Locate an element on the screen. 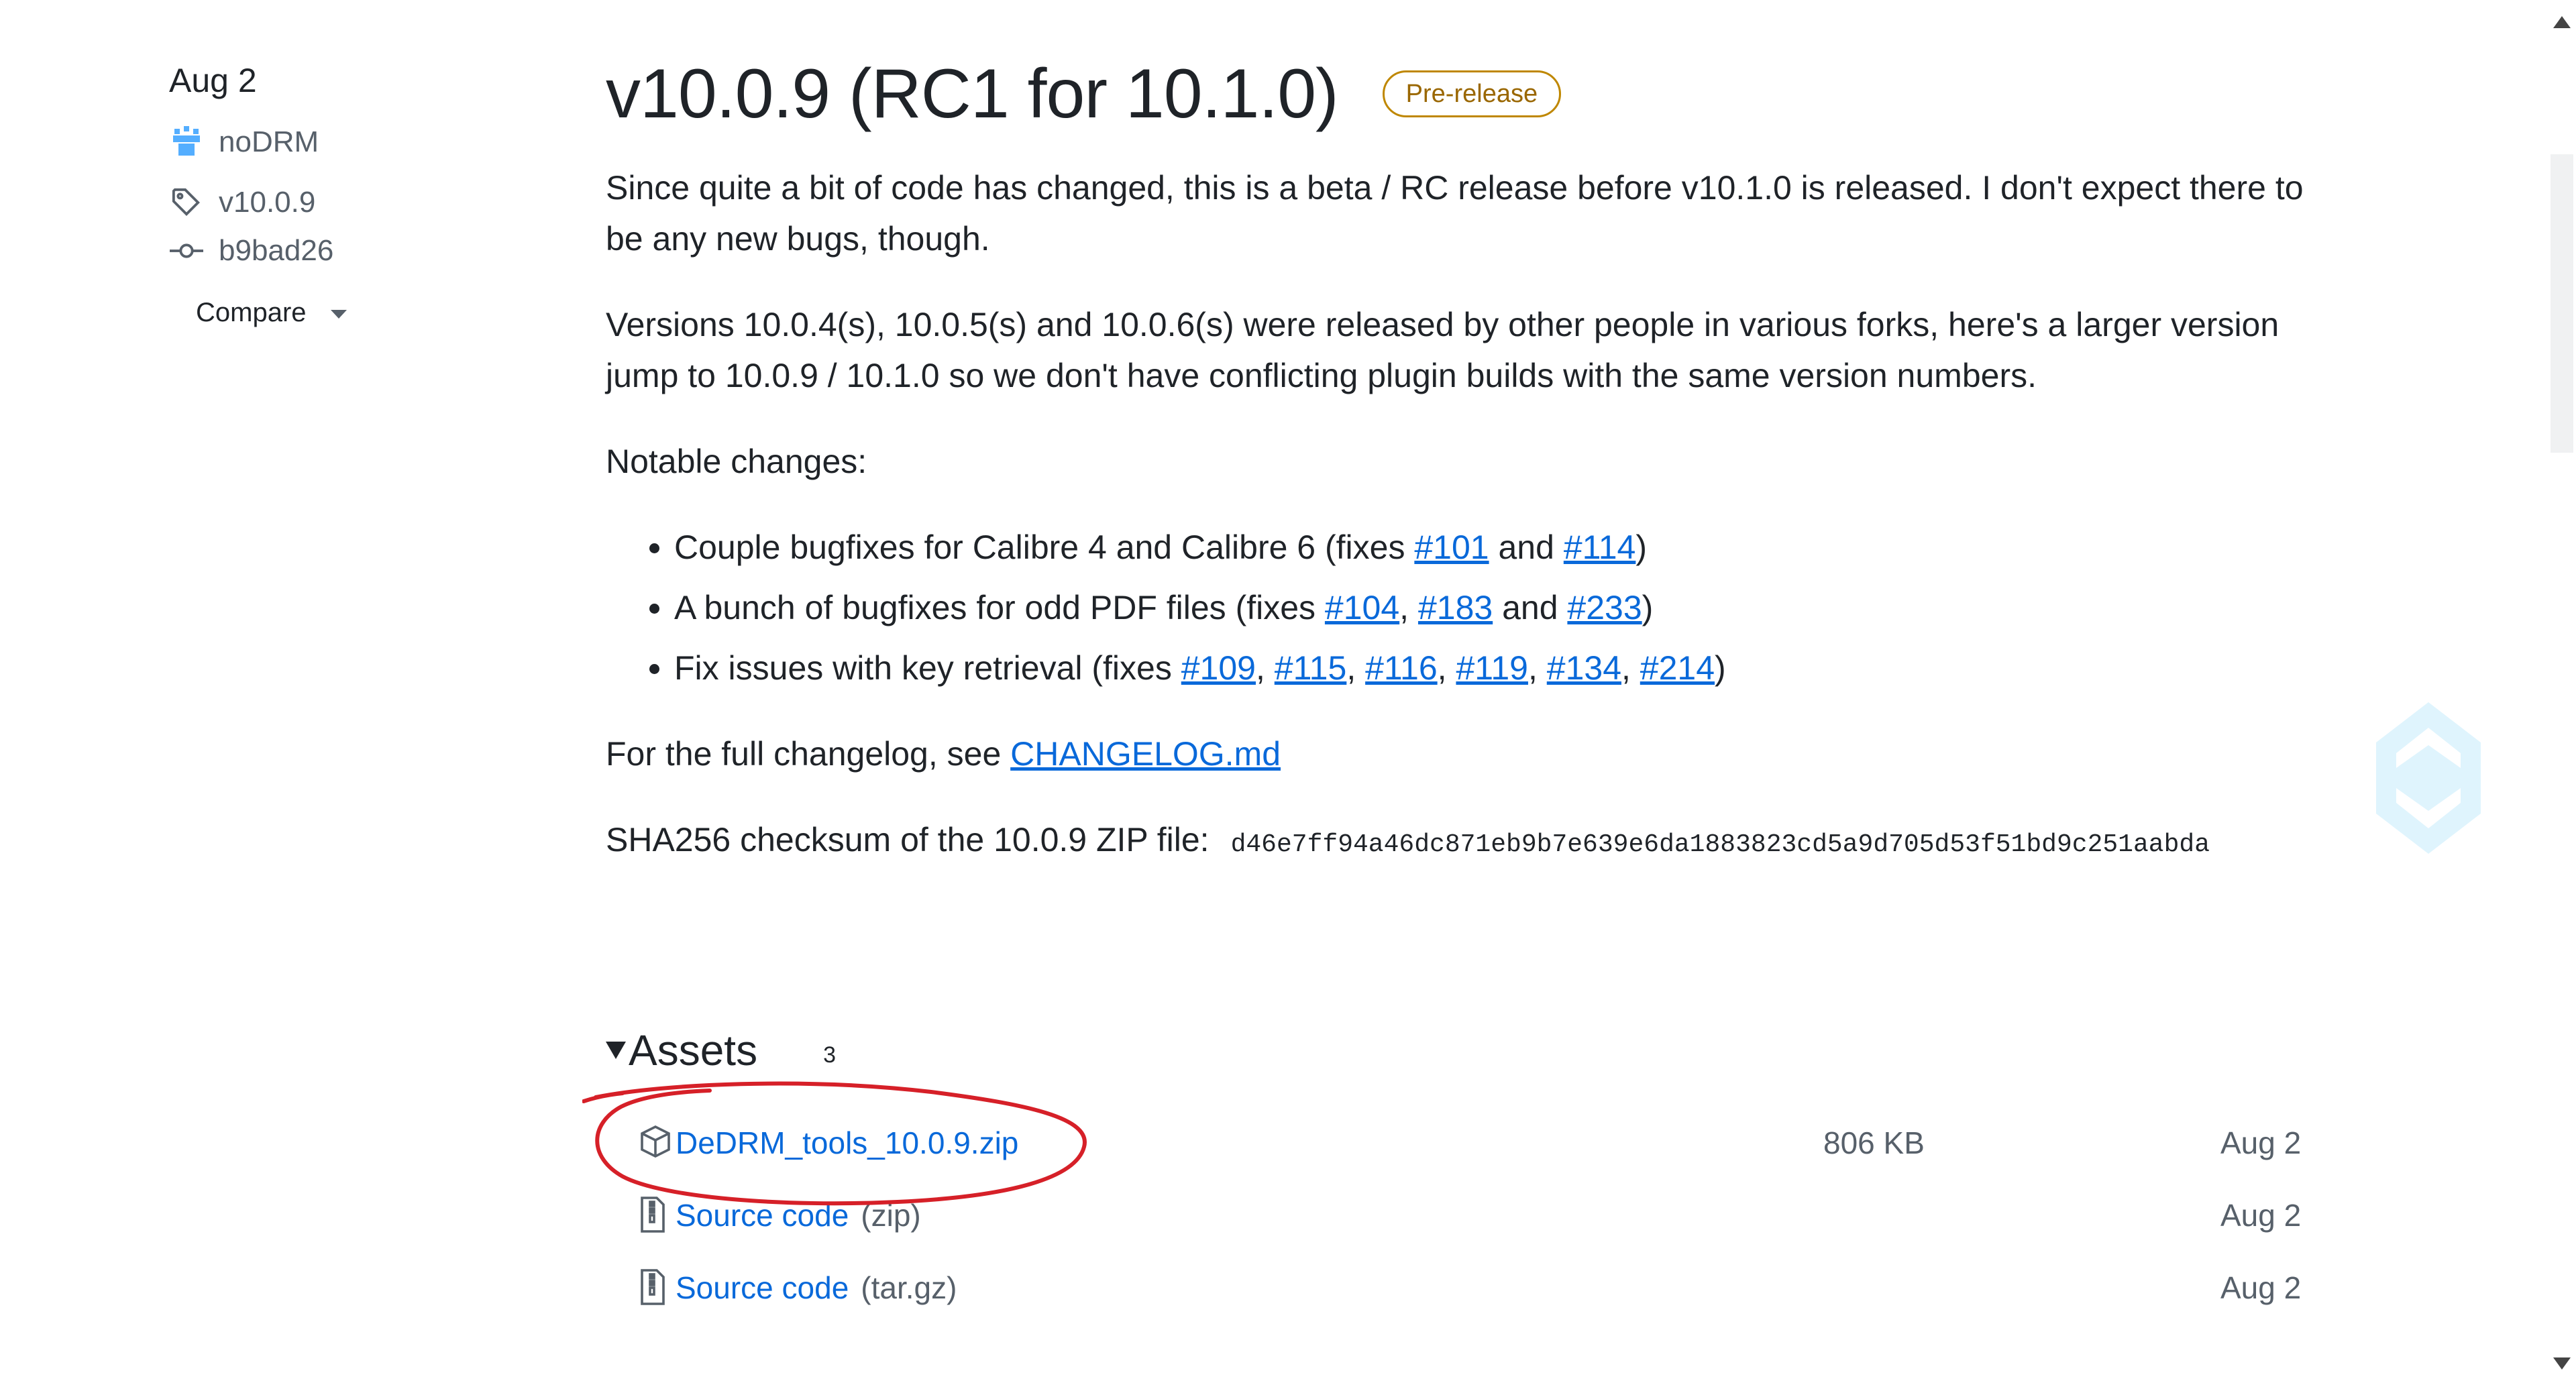 The height and width of the screenshot is (1387, 2576). floating-logo-icon is located at coordinates (2428, 778).